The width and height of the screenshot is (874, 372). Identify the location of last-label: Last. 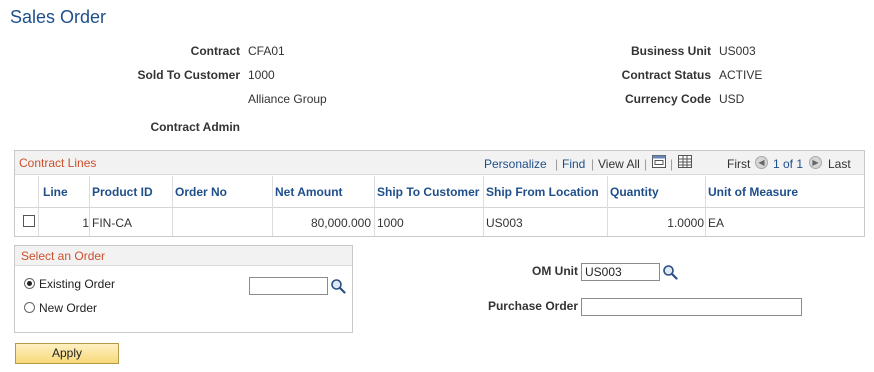
(839, 164).